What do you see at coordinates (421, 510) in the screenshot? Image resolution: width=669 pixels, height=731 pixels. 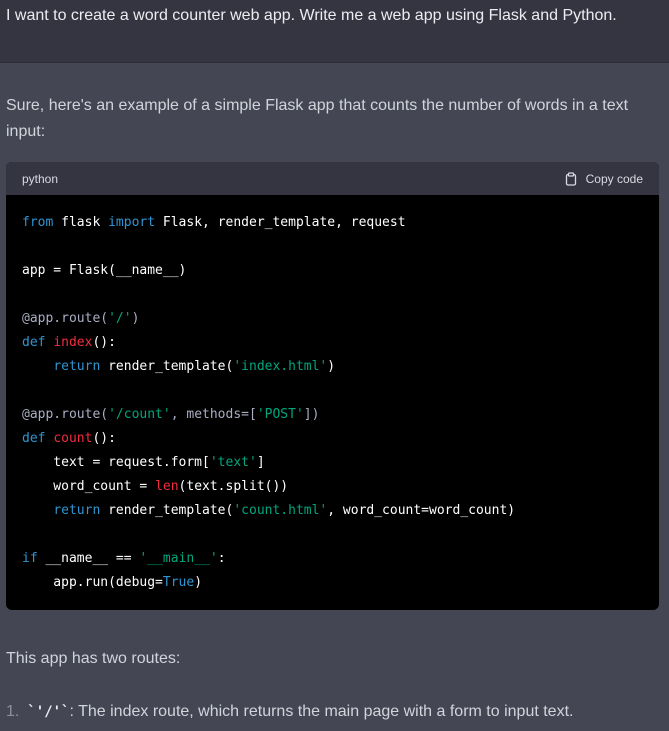 I see `code-token: , word_count=word_count)` at bounding box center [421, 510].